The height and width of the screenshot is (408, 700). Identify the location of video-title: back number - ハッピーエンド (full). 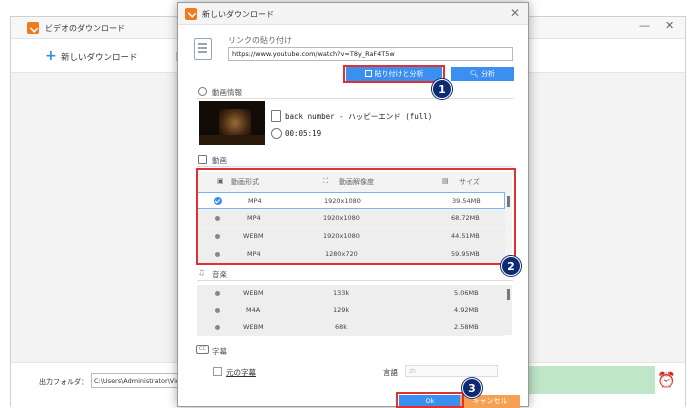
(359, 116).